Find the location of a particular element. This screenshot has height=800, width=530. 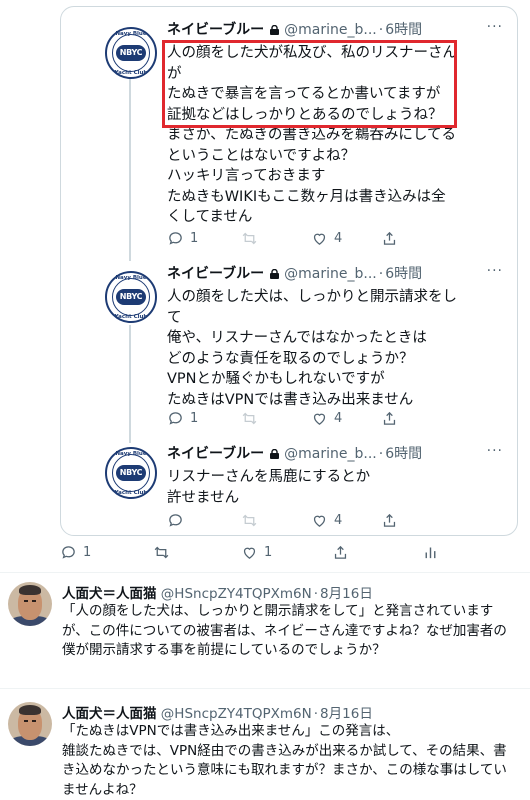

tweet-line: 俺や、リスナーさんではなかったときは is located at coordinates (297, 338).